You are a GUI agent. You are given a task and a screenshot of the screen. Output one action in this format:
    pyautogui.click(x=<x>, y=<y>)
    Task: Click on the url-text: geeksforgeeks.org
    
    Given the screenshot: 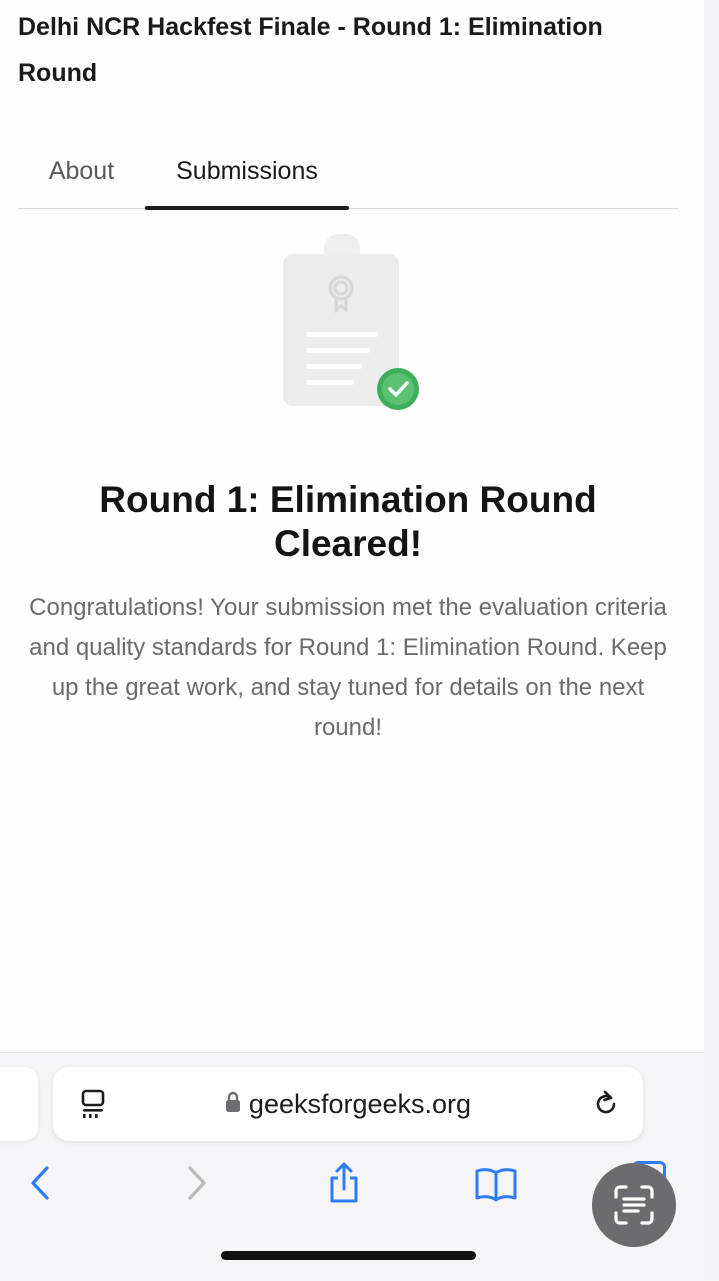 What is the action you would take?
    pyautogui.click(x=360, y=1104)
    